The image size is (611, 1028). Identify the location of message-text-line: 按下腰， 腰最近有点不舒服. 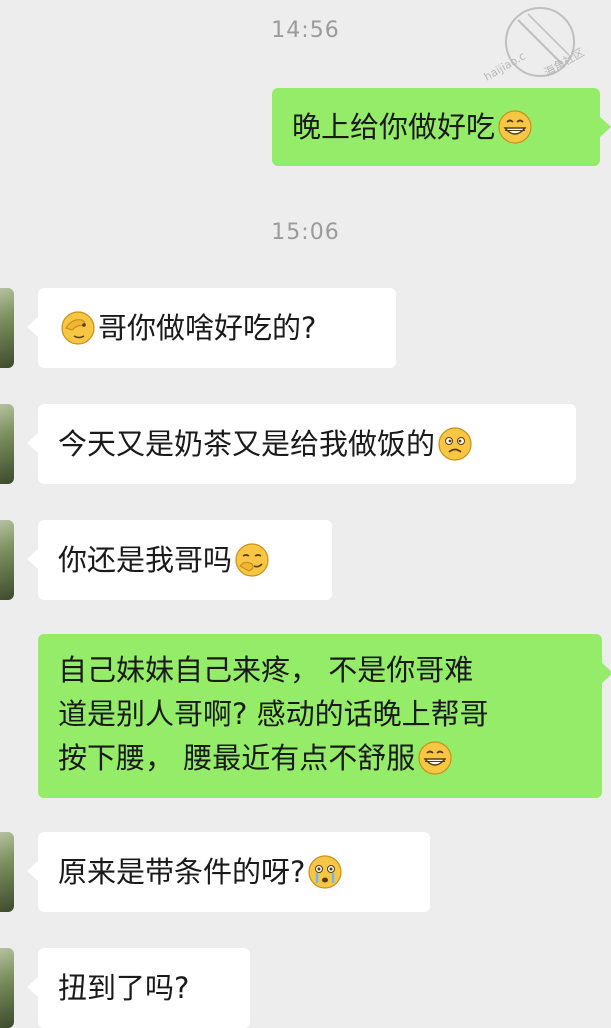
(237, 758).